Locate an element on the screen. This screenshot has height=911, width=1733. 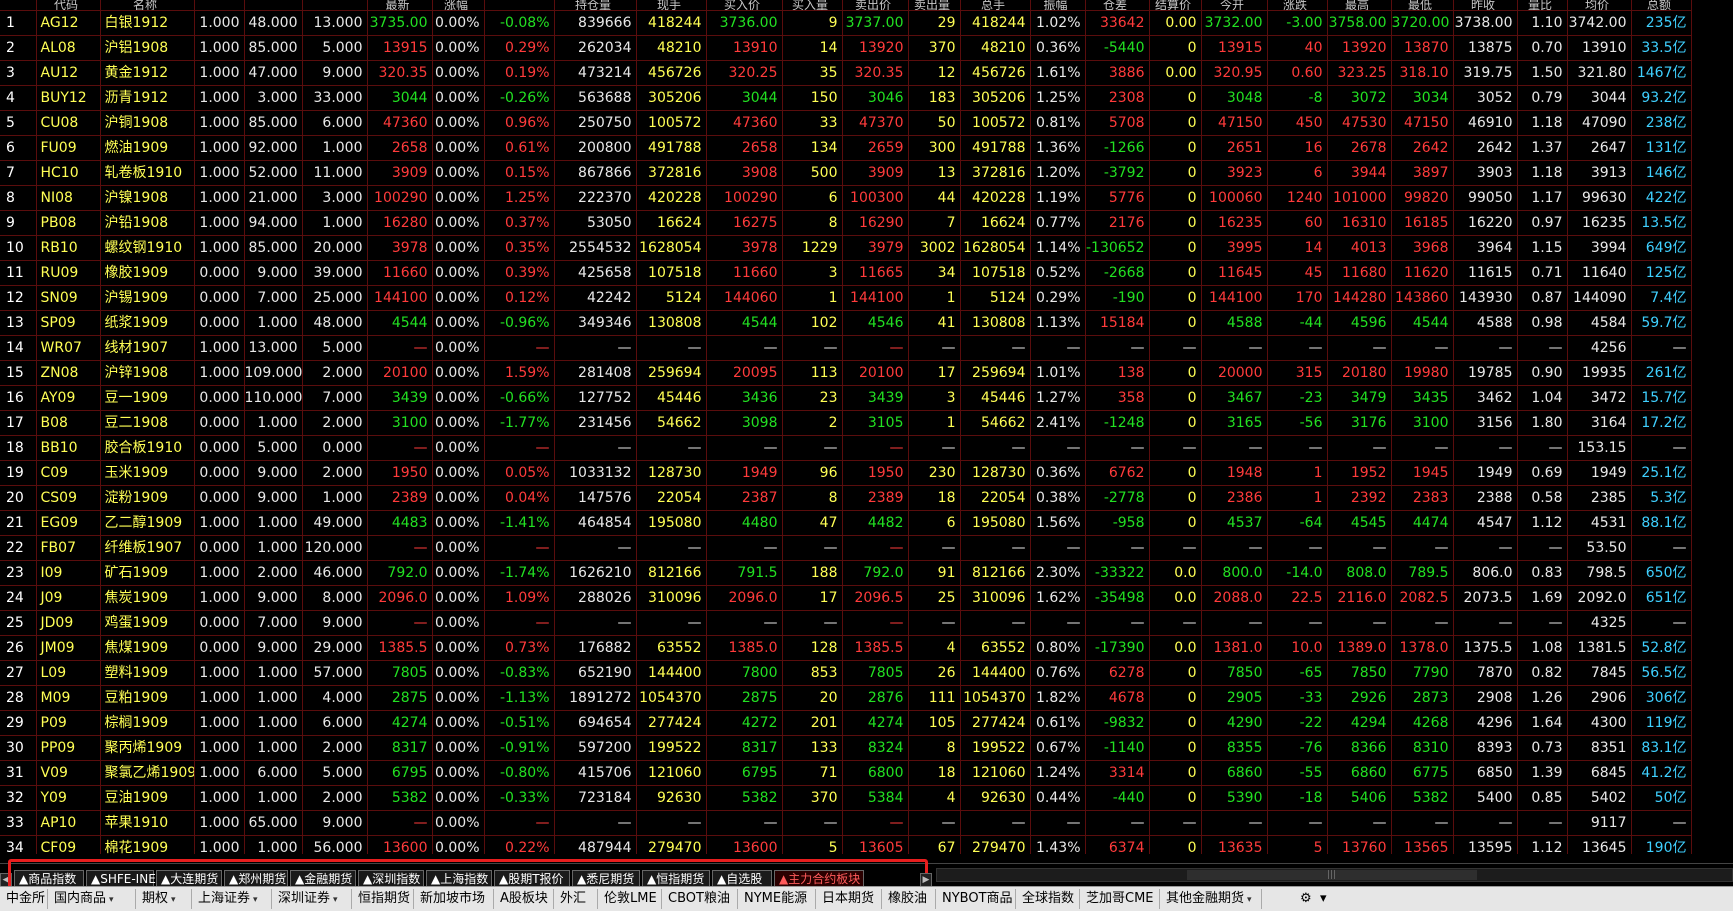
column-header: 涨幅 is located at coordinates (458, 5).